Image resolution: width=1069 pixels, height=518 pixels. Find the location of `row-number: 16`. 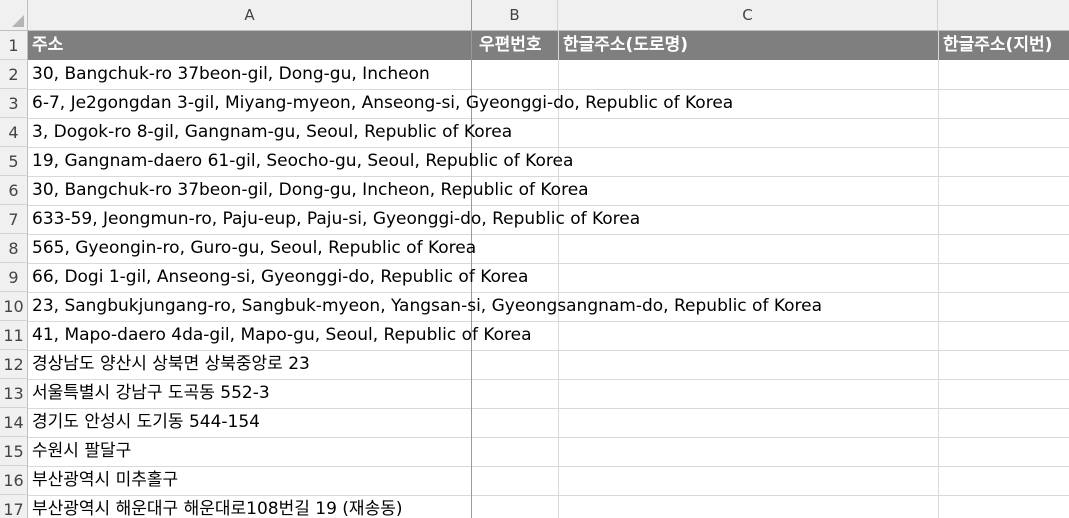

row-number: 16 is located at coordinates (13, 480).